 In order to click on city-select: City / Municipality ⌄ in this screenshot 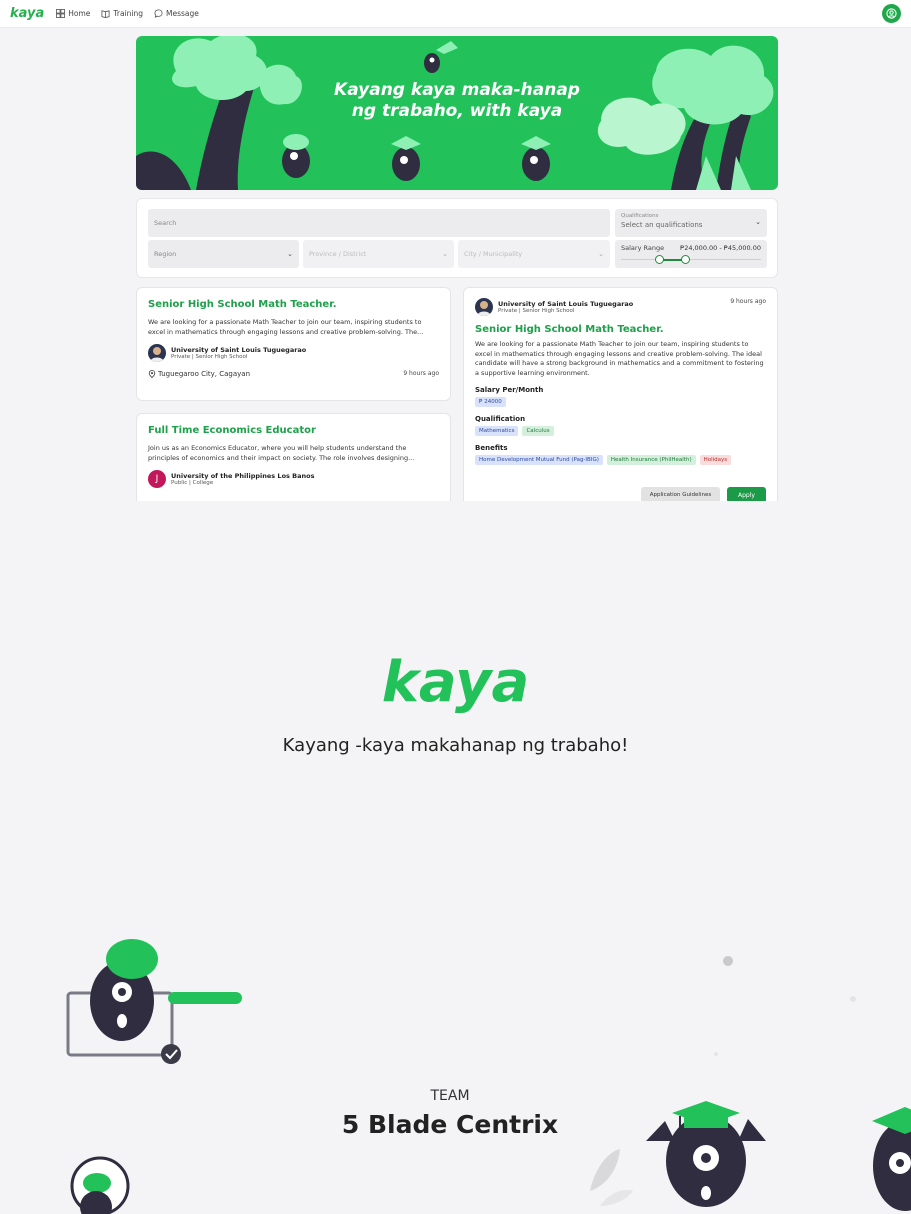, I will do `click(534, 254)`.